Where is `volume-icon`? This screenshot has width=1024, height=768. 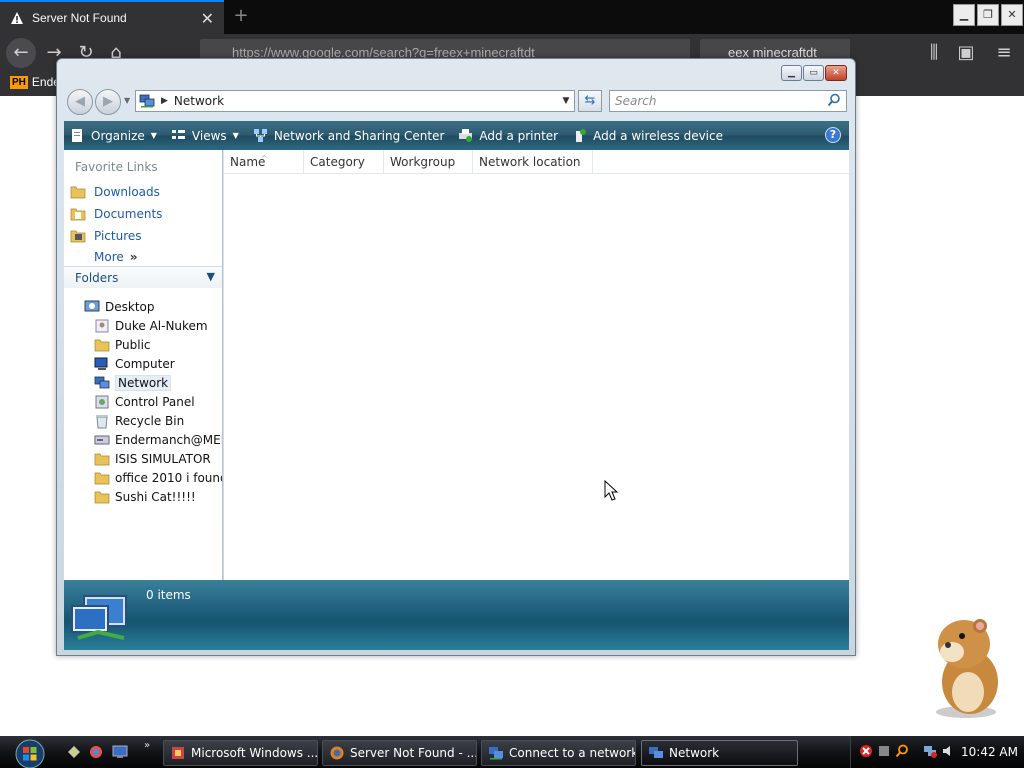 volume-icon is located at coordinates (948, 751).